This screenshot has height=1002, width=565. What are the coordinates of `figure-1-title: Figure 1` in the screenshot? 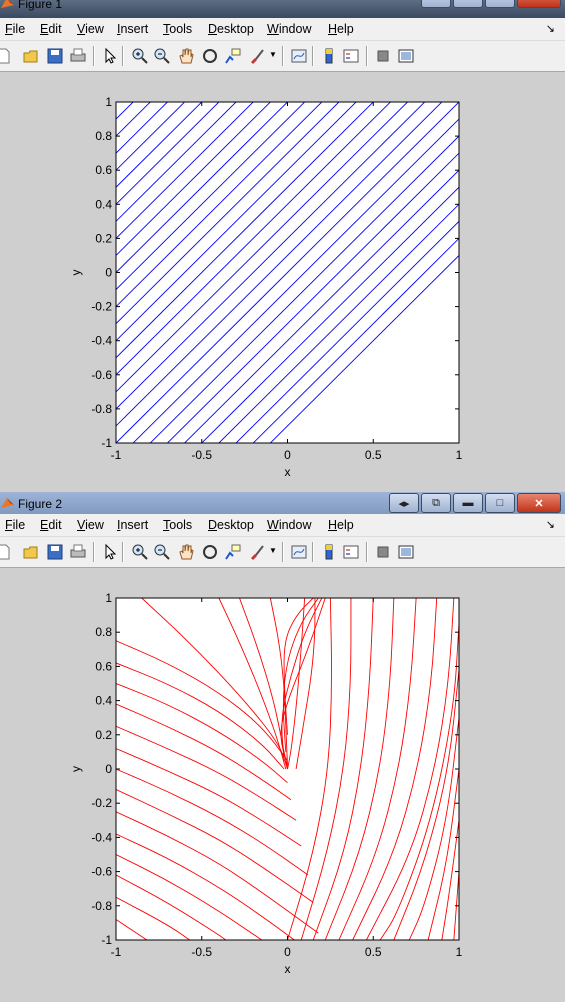 It's located at (40, 5).